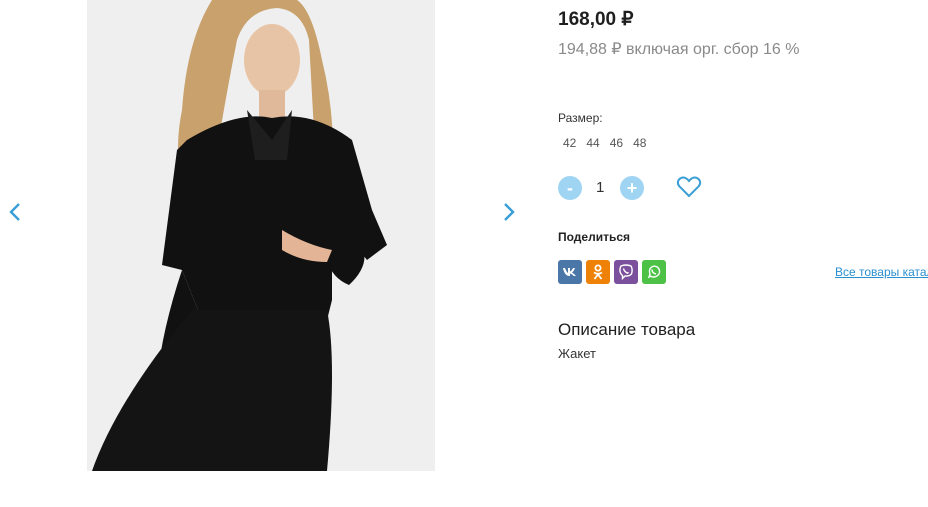  What do you see at coordinates (627, 329) in the screenshot?
I see `description-title: Описание товара` at bounding box center [627, 329].